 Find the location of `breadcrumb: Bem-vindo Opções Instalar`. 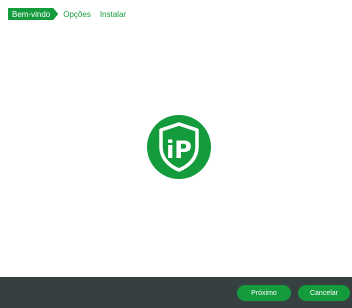

breadcrumb: Bem-vindo Opções Instalar is located at coordinates (67, 14).